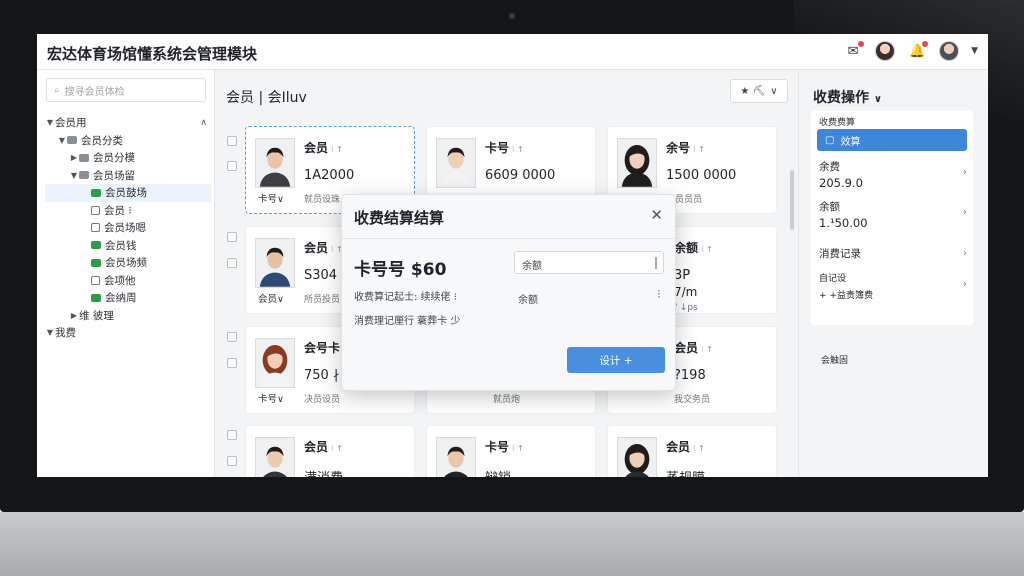  What do you see at coordinates (792, 200) in the screenshot?
I see `scrollbar` at bounding box center [792, 200].